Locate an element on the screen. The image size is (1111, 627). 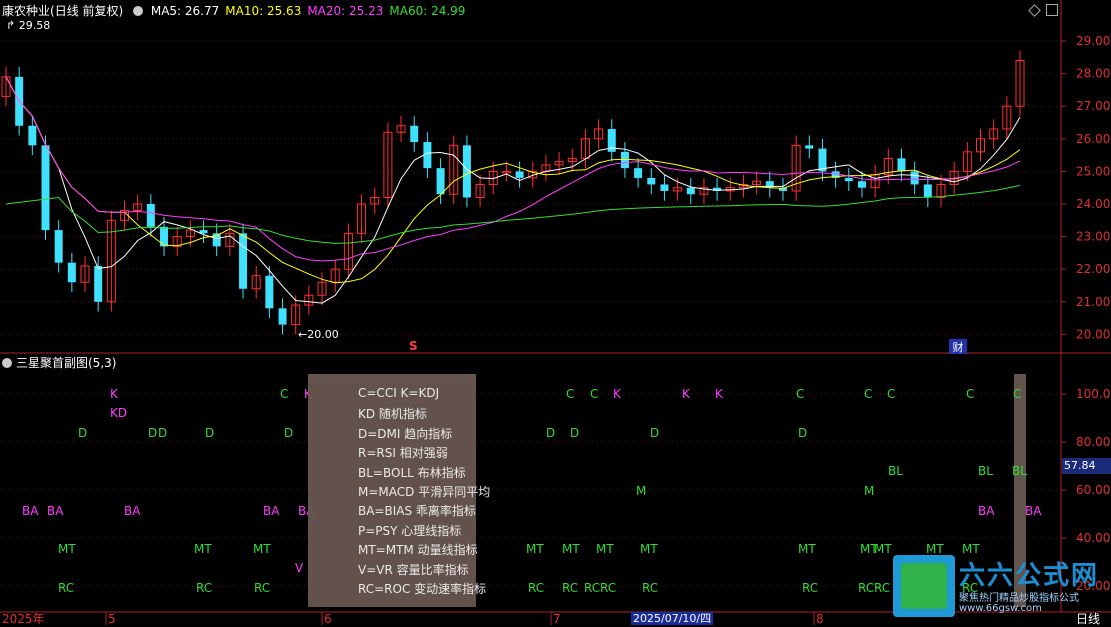
price-tick-label: 24.00 is located at coordinates (1093, 204).